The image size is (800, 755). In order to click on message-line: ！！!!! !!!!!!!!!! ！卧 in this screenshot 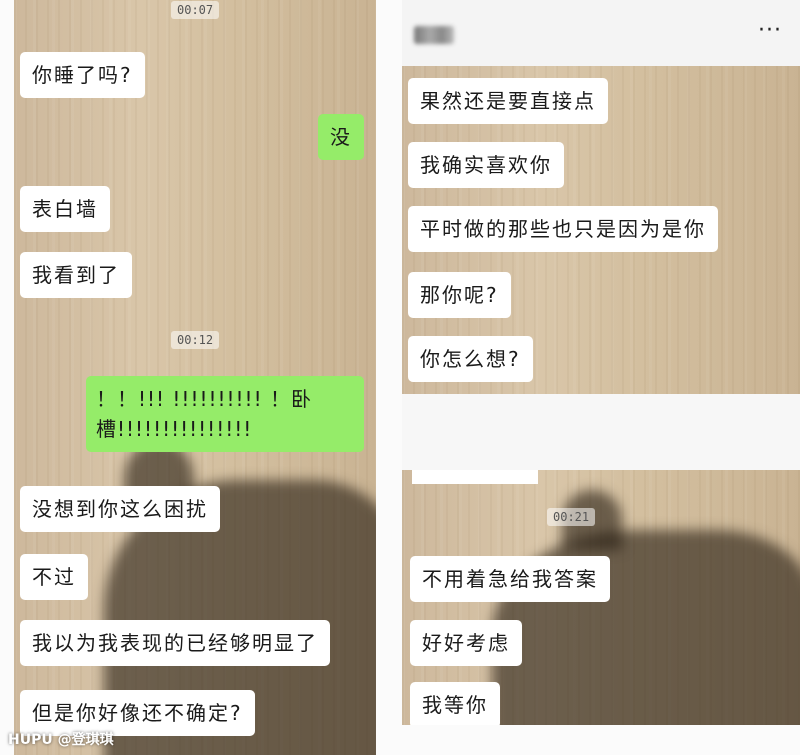, I will do `click(204, 399)`.